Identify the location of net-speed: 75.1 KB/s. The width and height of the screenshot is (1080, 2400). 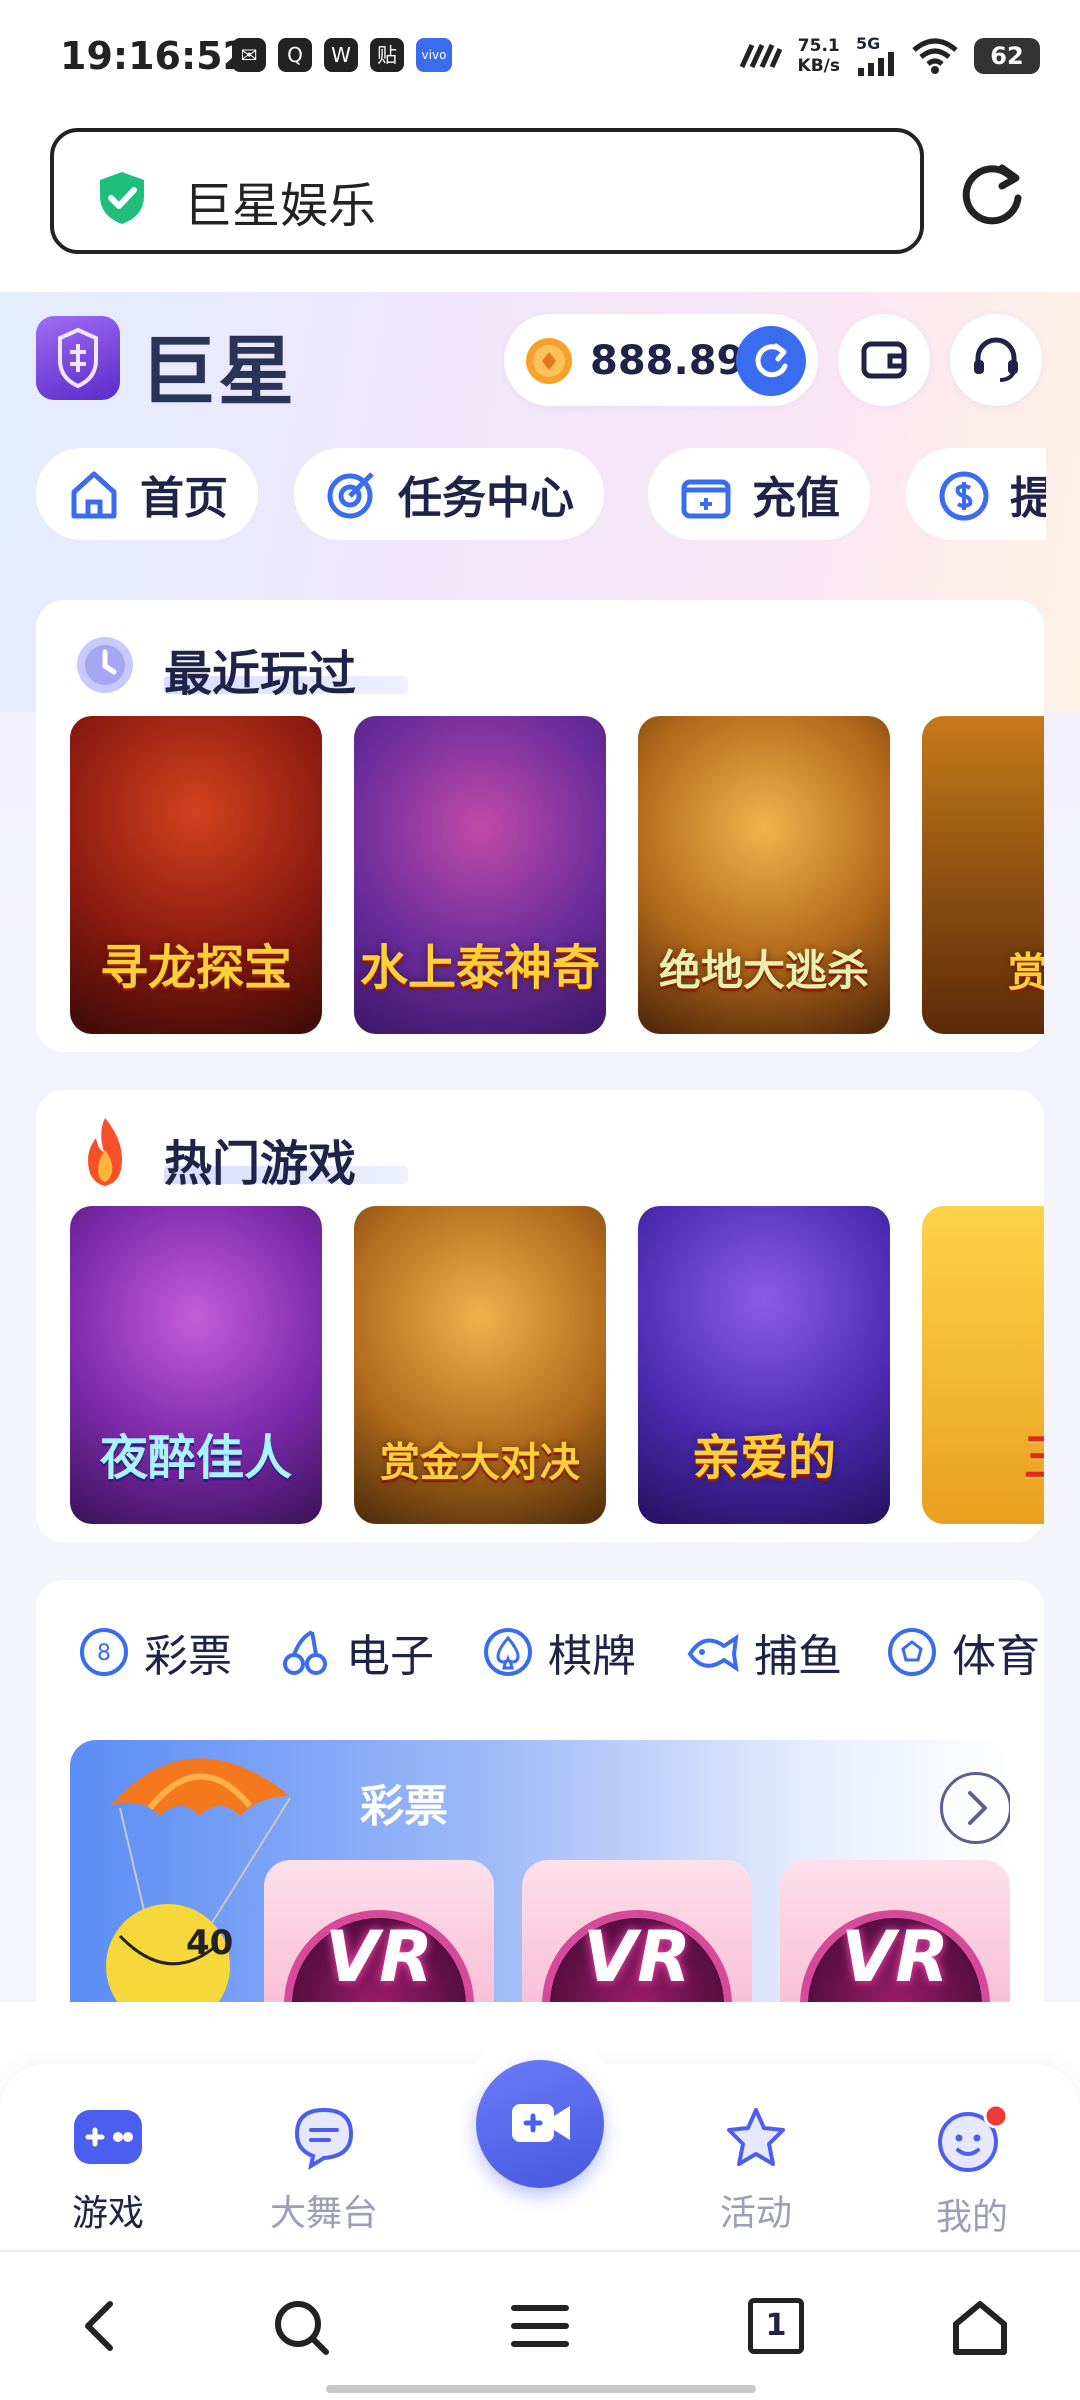
(819, 56).